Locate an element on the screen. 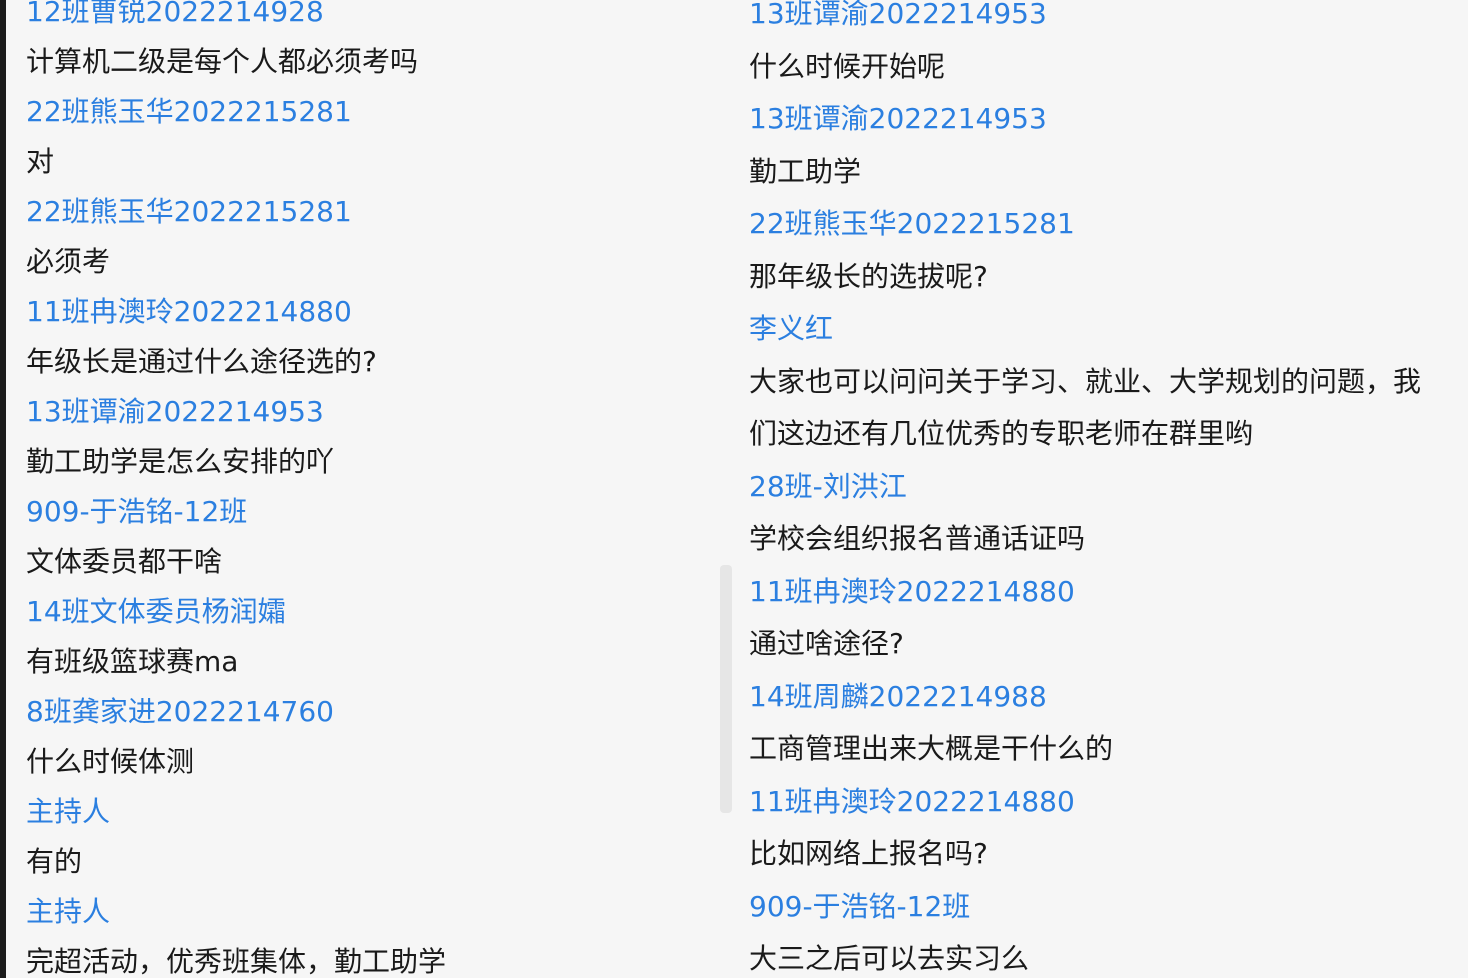 This screenshot has width=1468, height=978. chat-message-continuation: 们这边还有几位优秀的专职老师在群里哟 is located at coordinates (1001, 433).